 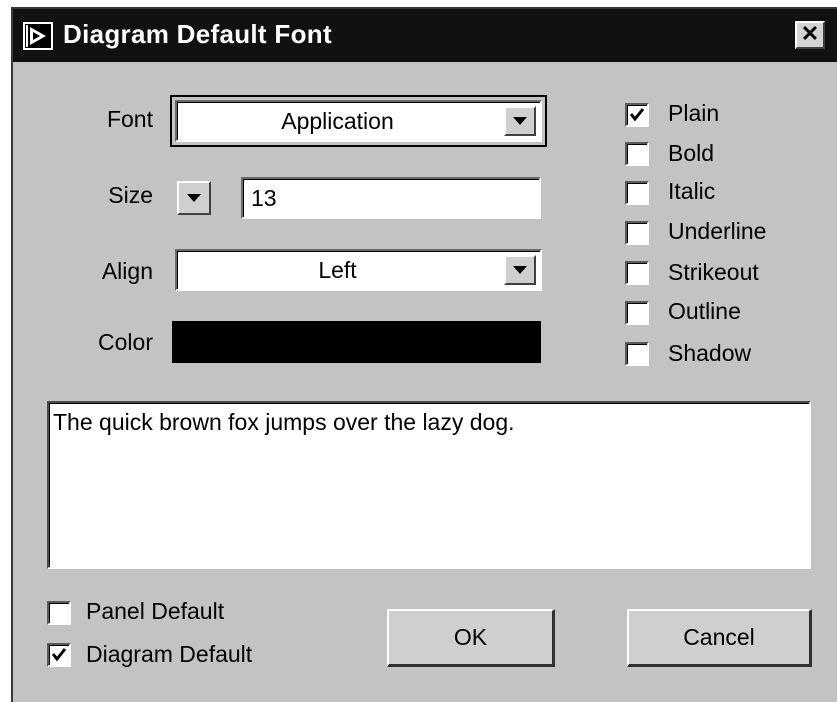 I want to click on align-select: Left, so click(x=358, y=270).